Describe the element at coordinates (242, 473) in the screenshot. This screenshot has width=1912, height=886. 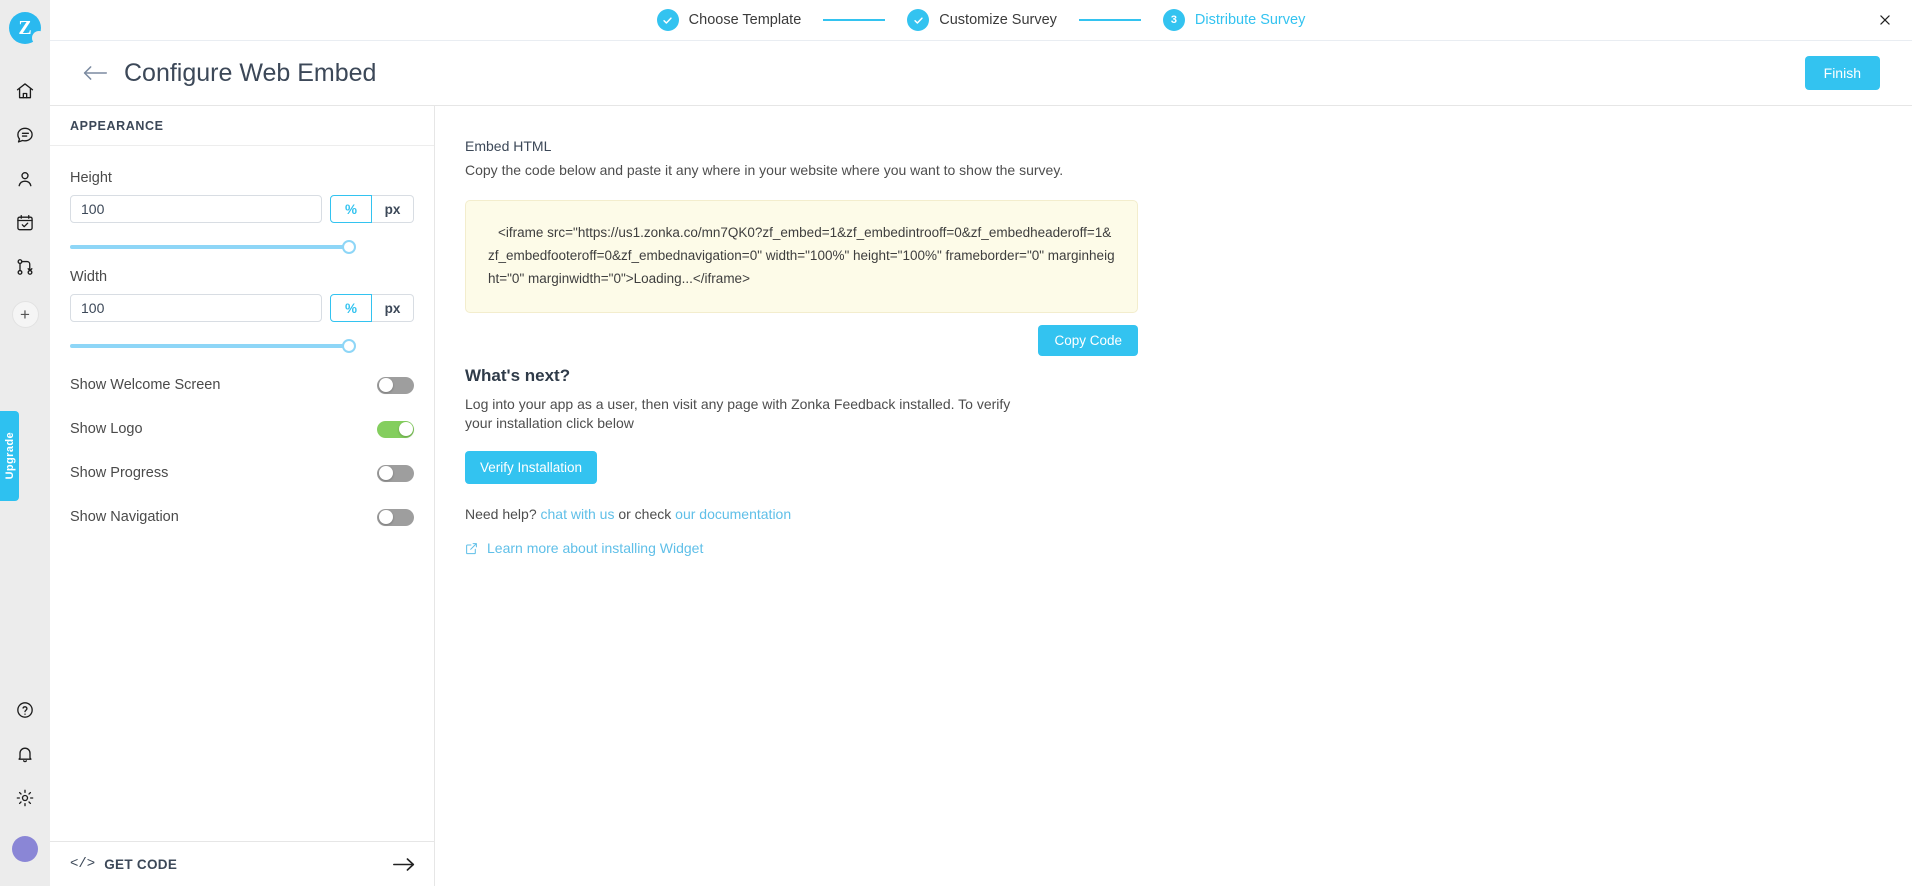
I see `toggle-row-progress: Show Progress` at that location.